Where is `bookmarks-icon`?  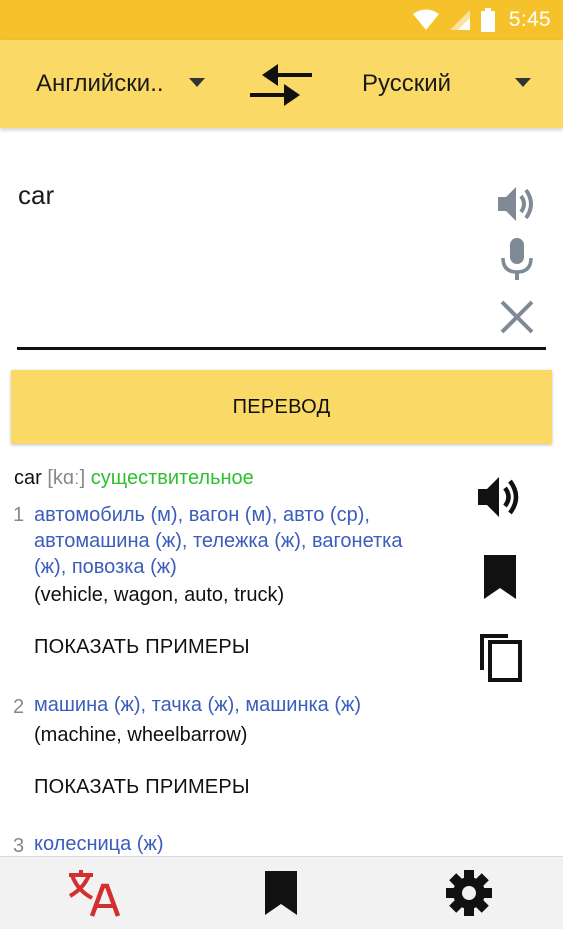
bookmarks-icon is located at coordinates (281, 893).